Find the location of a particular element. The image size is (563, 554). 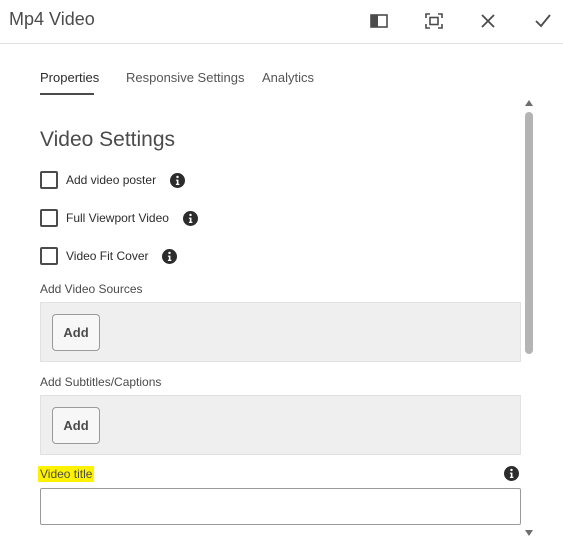

video-title-input is located at coordinates (280, 506).